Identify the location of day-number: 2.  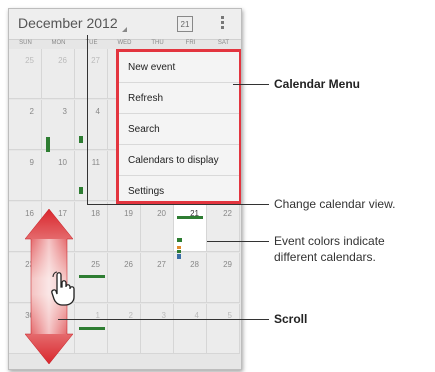
(31, 111).